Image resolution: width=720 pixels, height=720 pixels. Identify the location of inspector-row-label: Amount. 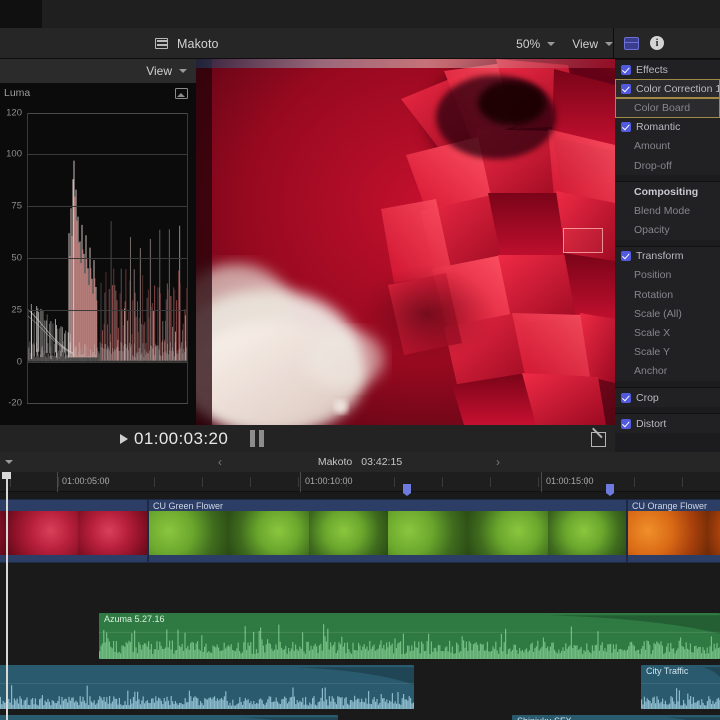
(652, 146).